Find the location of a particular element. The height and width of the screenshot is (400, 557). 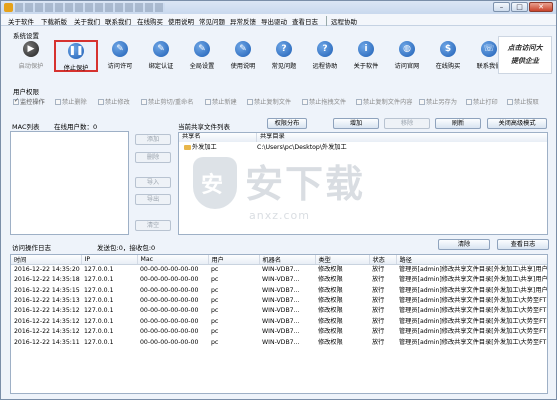

column-header-status: 状态 is located at coordinates (383, 260).